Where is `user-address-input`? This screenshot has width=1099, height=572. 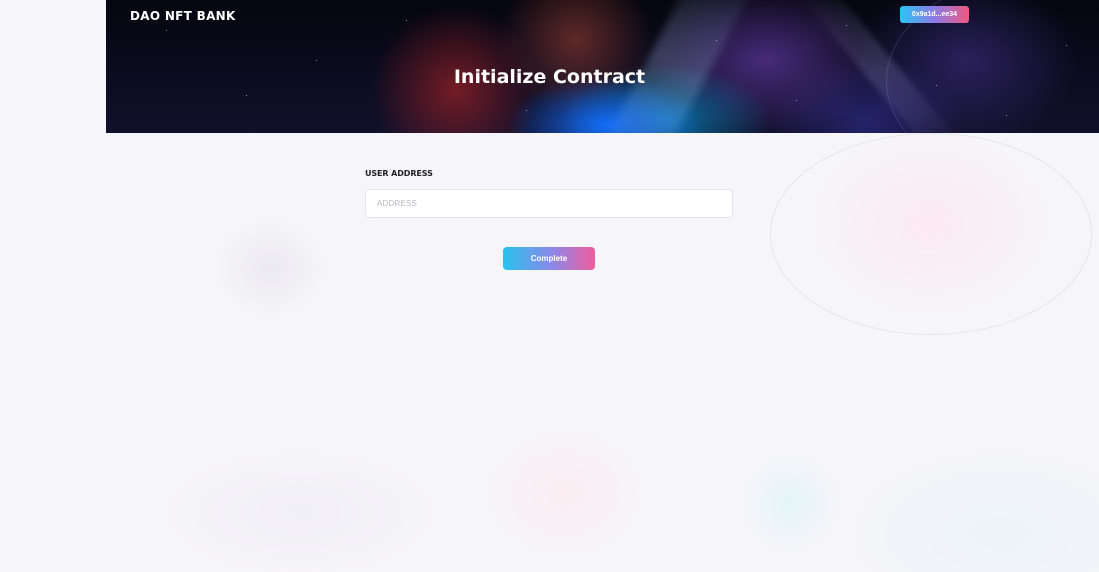
user-address-input is located at coordinates (549, 203).